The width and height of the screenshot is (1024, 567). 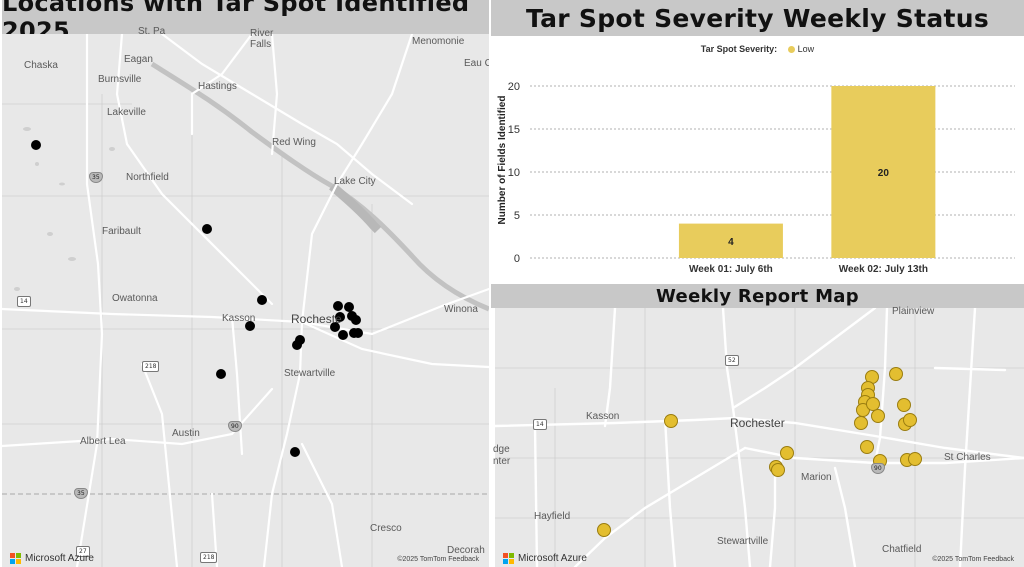 I want to click on map-label-menomonie: Menomonie, so click(x=438, y=41).